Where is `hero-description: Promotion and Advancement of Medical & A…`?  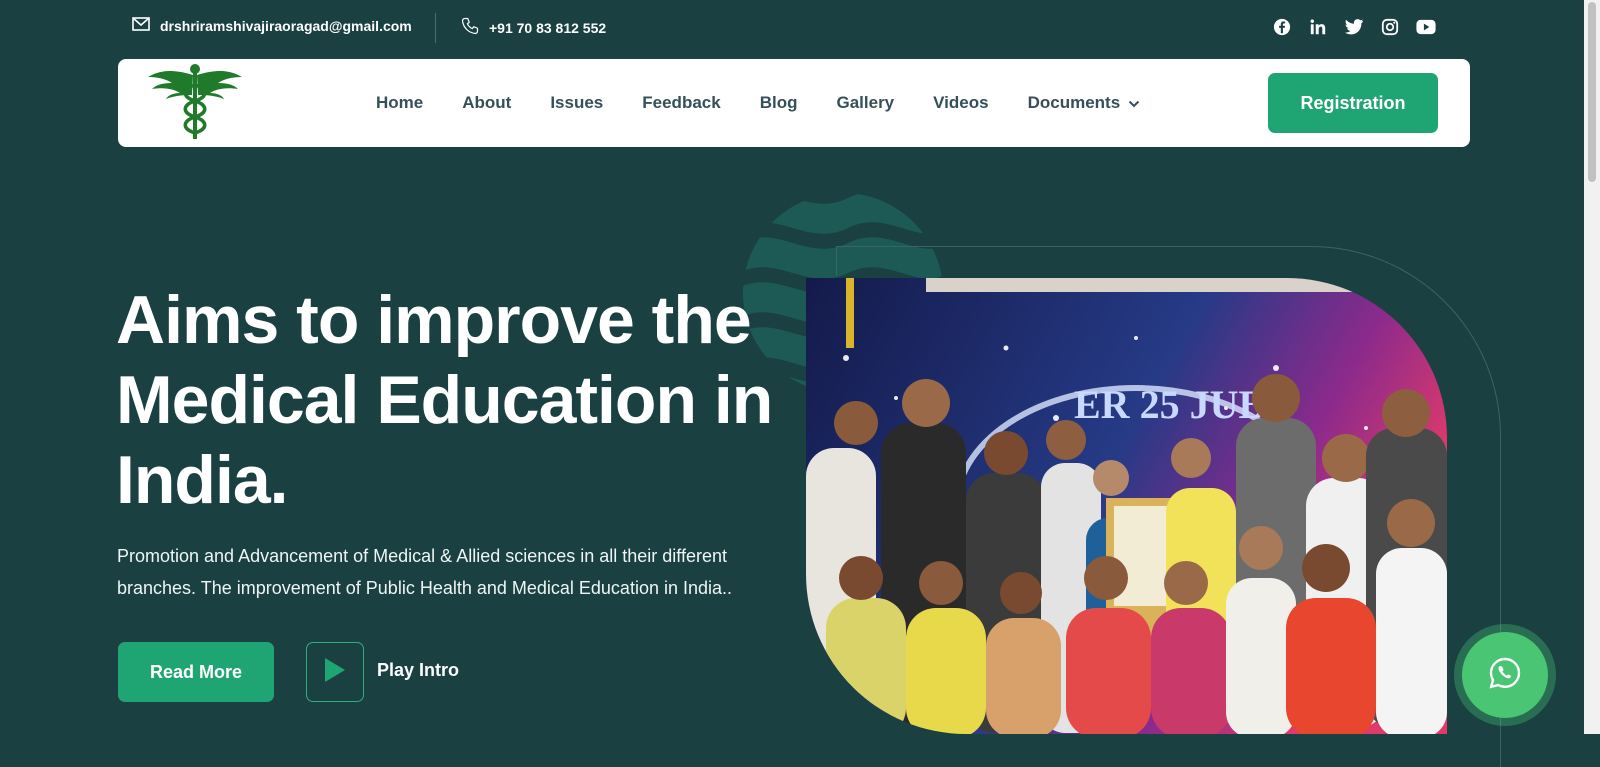 hero-description: Promotion and Advancement of Medical & A… is located at coordinates (425, 572).